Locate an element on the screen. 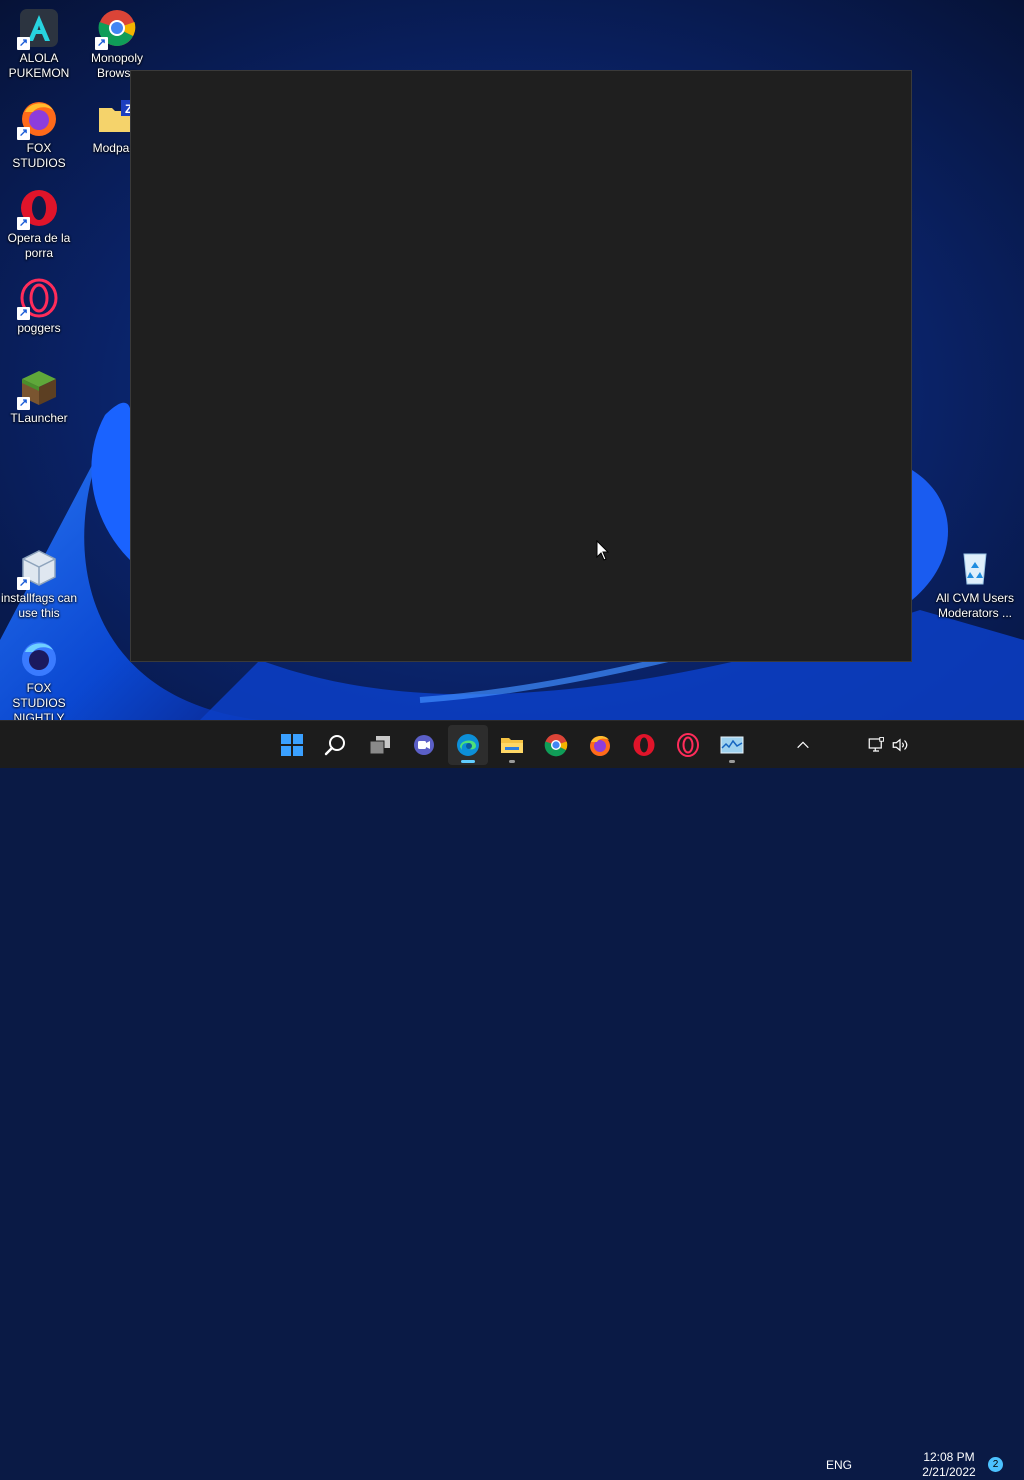  network-button is located at coordinates (876, 745).